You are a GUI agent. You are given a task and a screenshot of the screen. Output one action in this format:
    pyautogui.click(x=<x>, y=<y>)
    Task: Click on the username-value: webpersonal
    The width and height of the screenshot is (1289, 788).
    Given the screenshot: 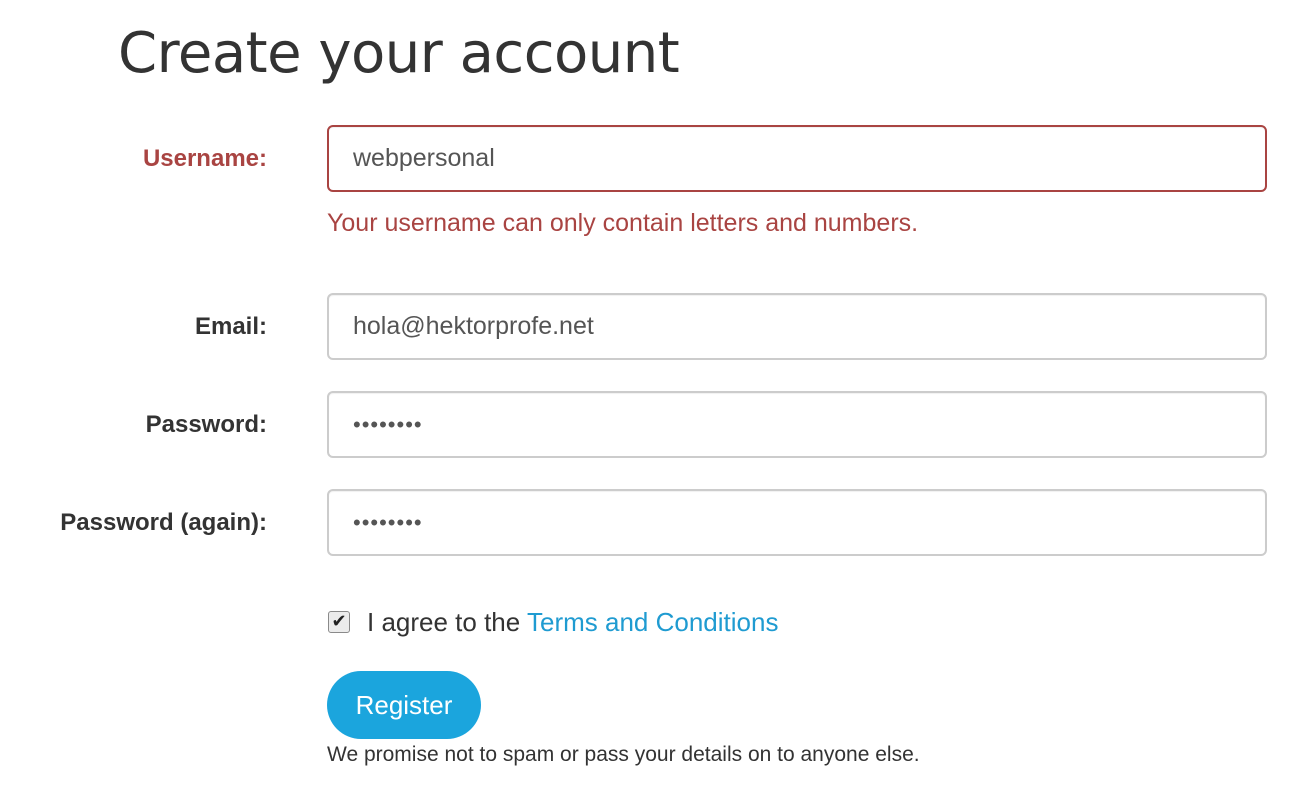 What is the action you would take?
    pyautogui.click(x=424, y=158)
    